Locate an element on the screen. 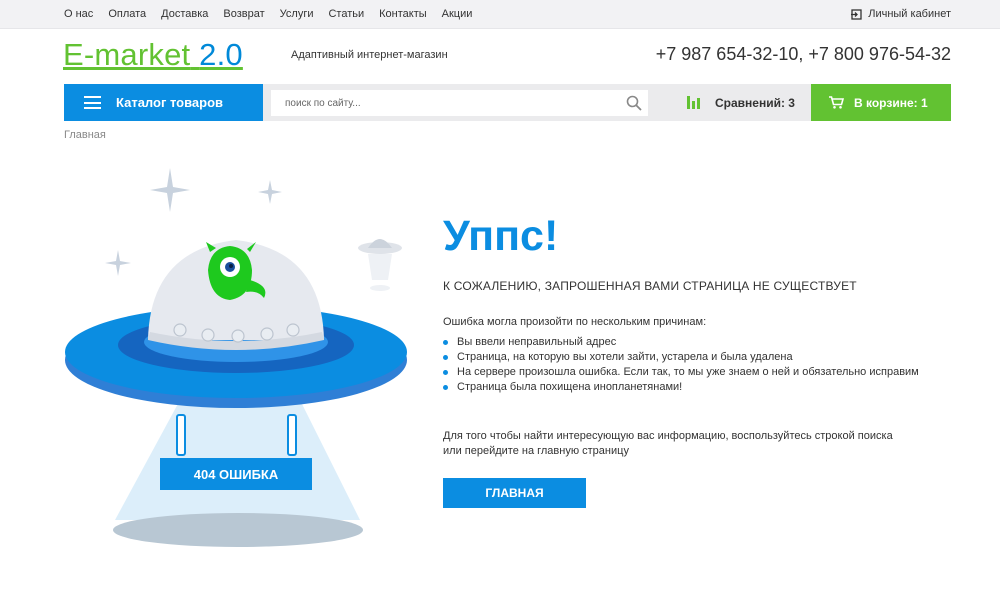 Image resolution: width=1000 pixels, height=600 pixels. top-nav-link-payment: Оплата is located at coordinates (127, 14).